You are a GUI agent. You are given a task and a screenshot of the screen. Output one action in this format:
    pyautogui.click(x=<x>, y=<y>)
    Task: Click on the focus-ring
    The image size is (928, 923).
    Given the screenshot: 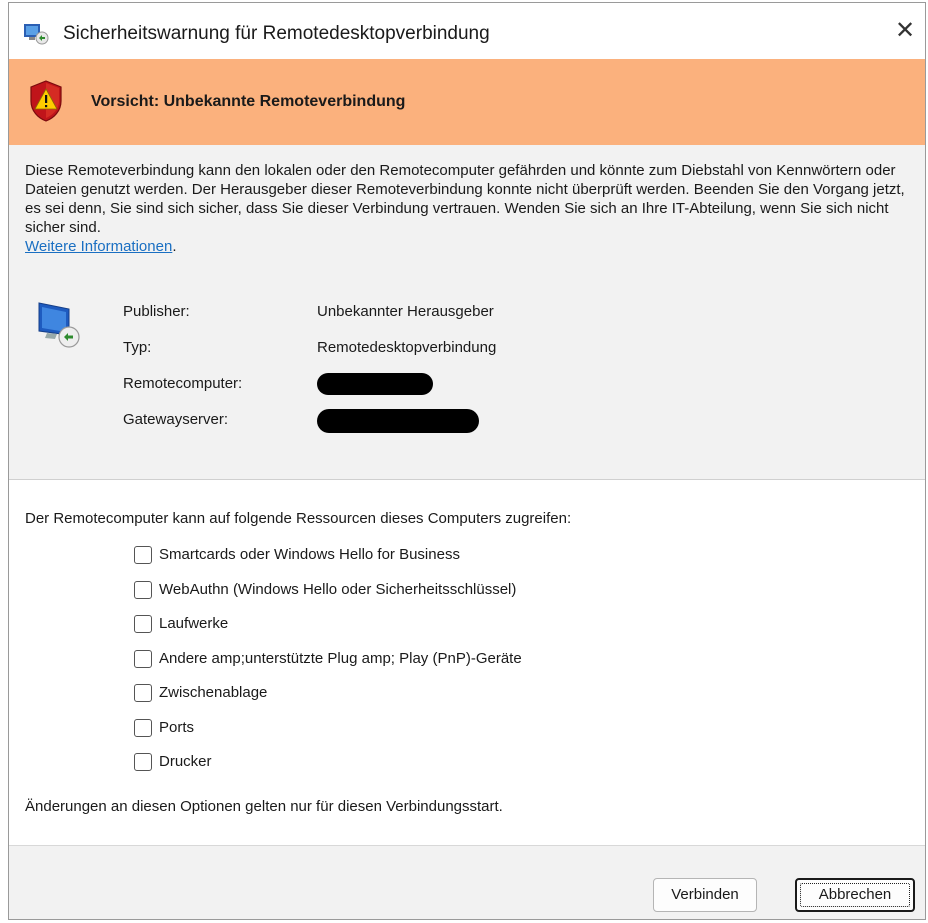 What is the action you would take?
    pyautogui.click(x=855, y=895)
    